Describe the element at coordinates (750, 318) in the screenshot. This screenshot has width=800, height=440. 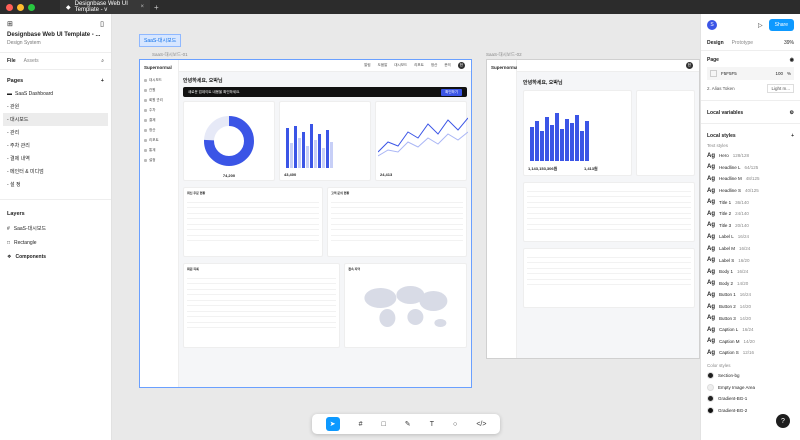
I see `text-style-item: Ag Button 3 14/20` at that location.